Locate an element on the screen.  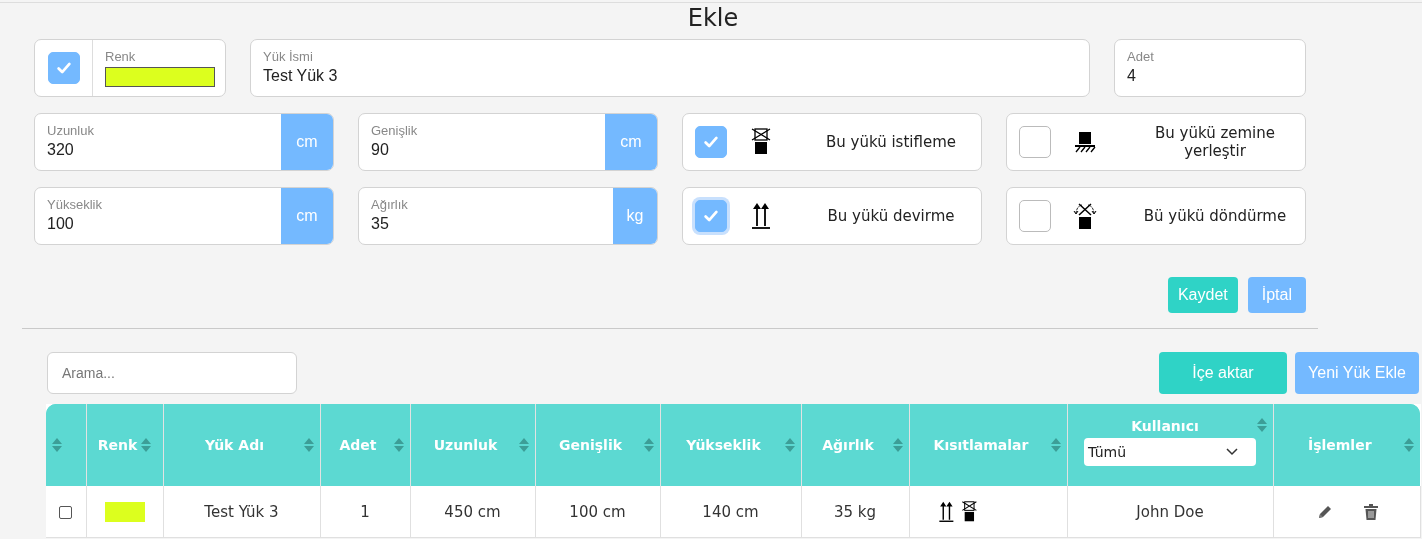
table-cell: 35 kg is located at coordinates (855, 511).